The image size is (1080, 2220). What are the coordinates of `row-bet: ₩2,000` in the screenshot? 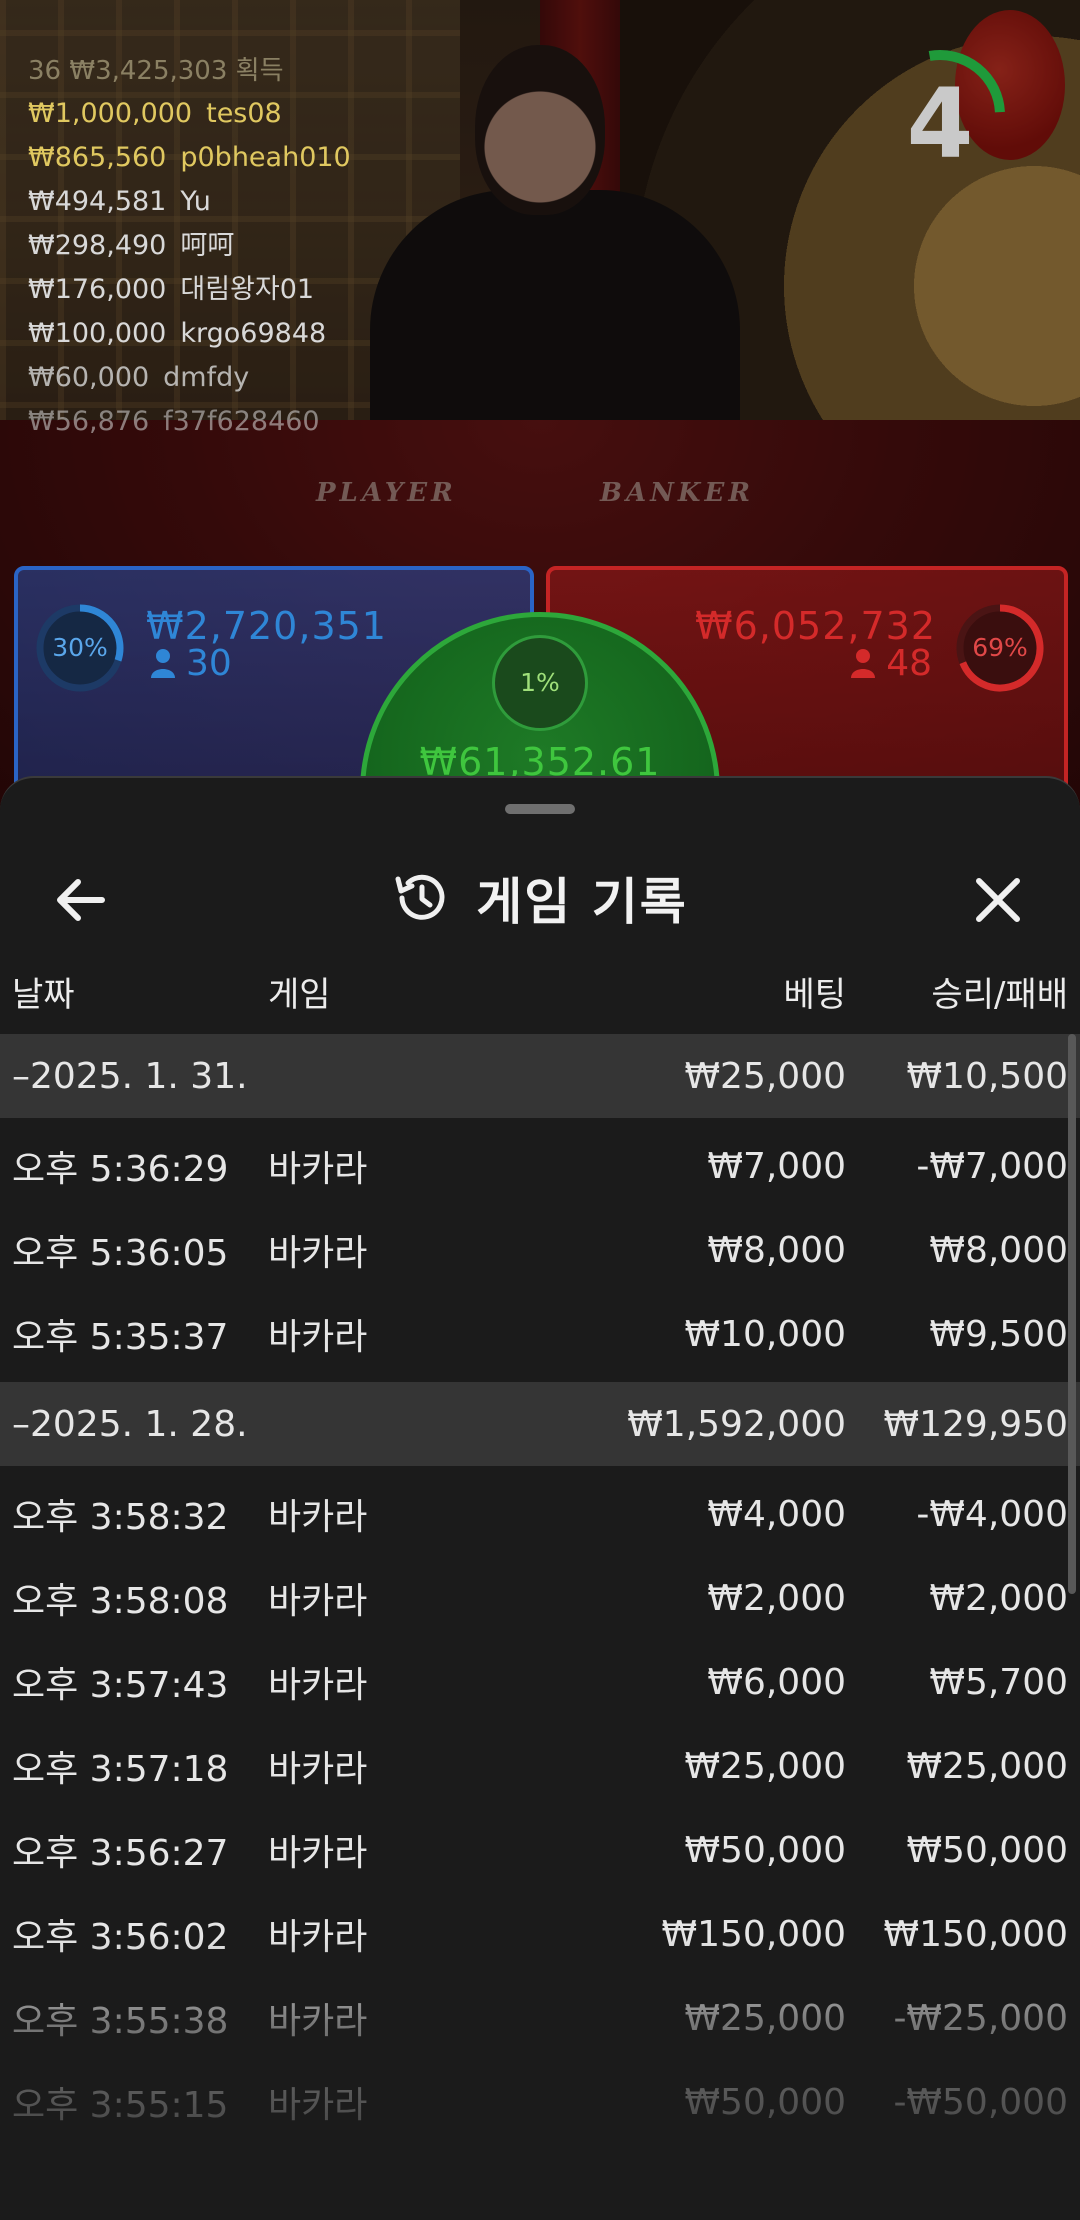 It's located at (776, 1598).